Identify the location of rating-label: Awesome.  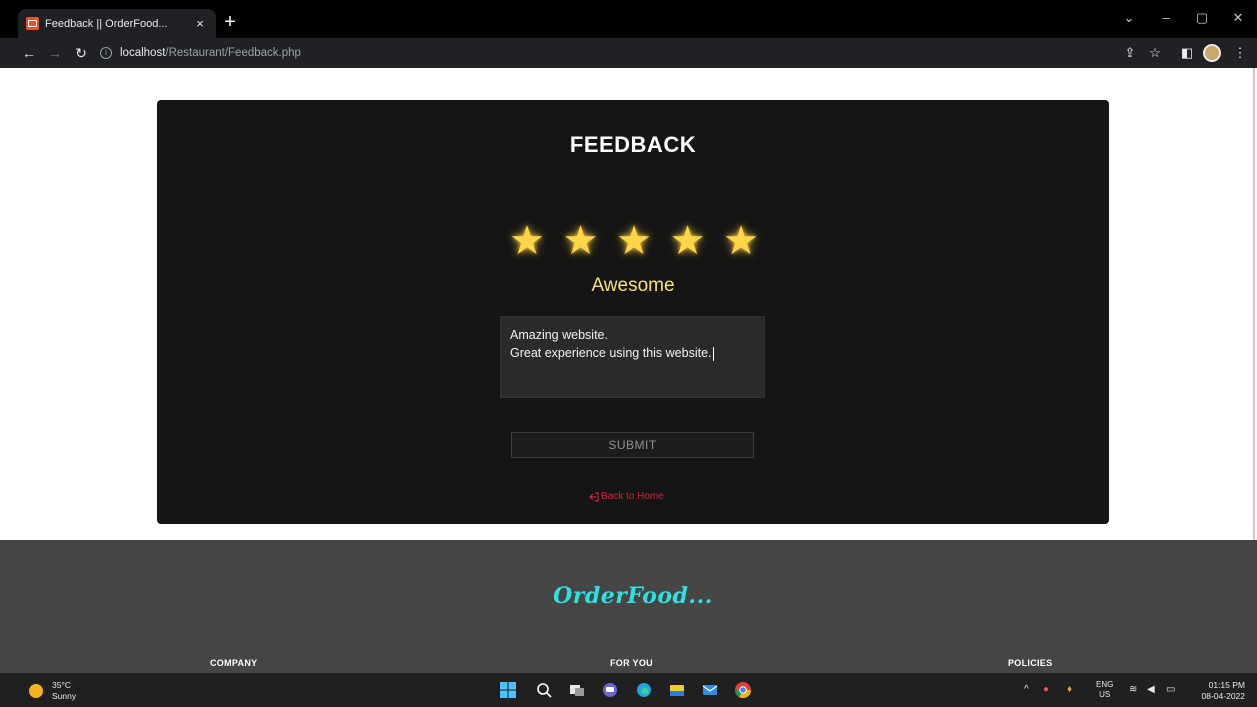
(633, 285).